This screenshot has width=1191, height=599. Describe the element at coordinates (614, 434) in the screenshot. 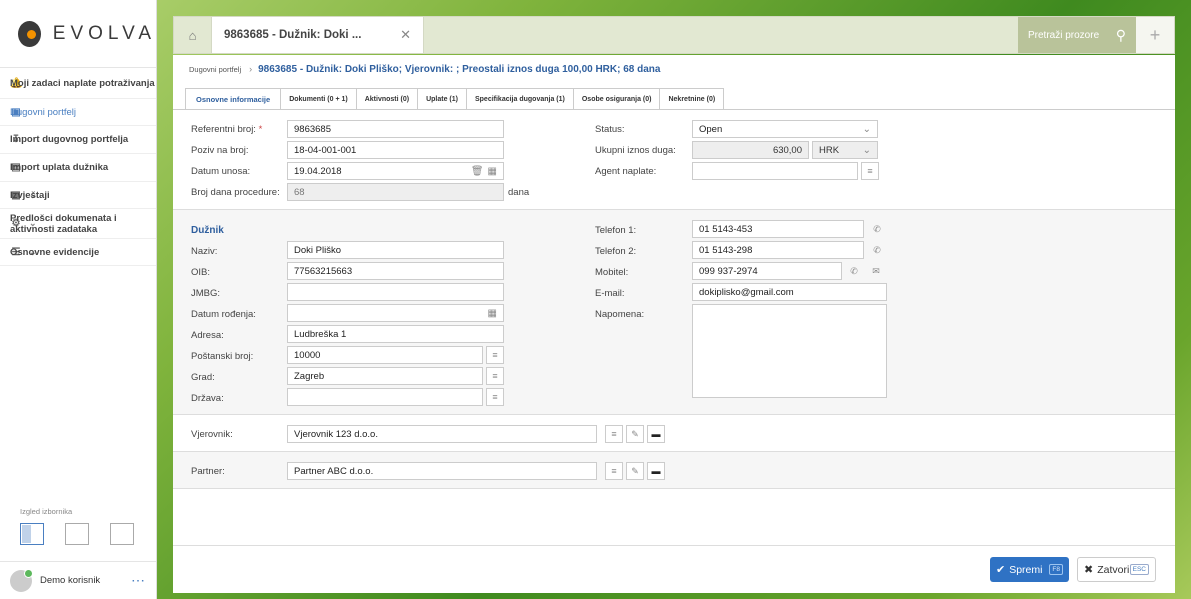

I see `vjerovnik-lookup-button: ≡` at that location.